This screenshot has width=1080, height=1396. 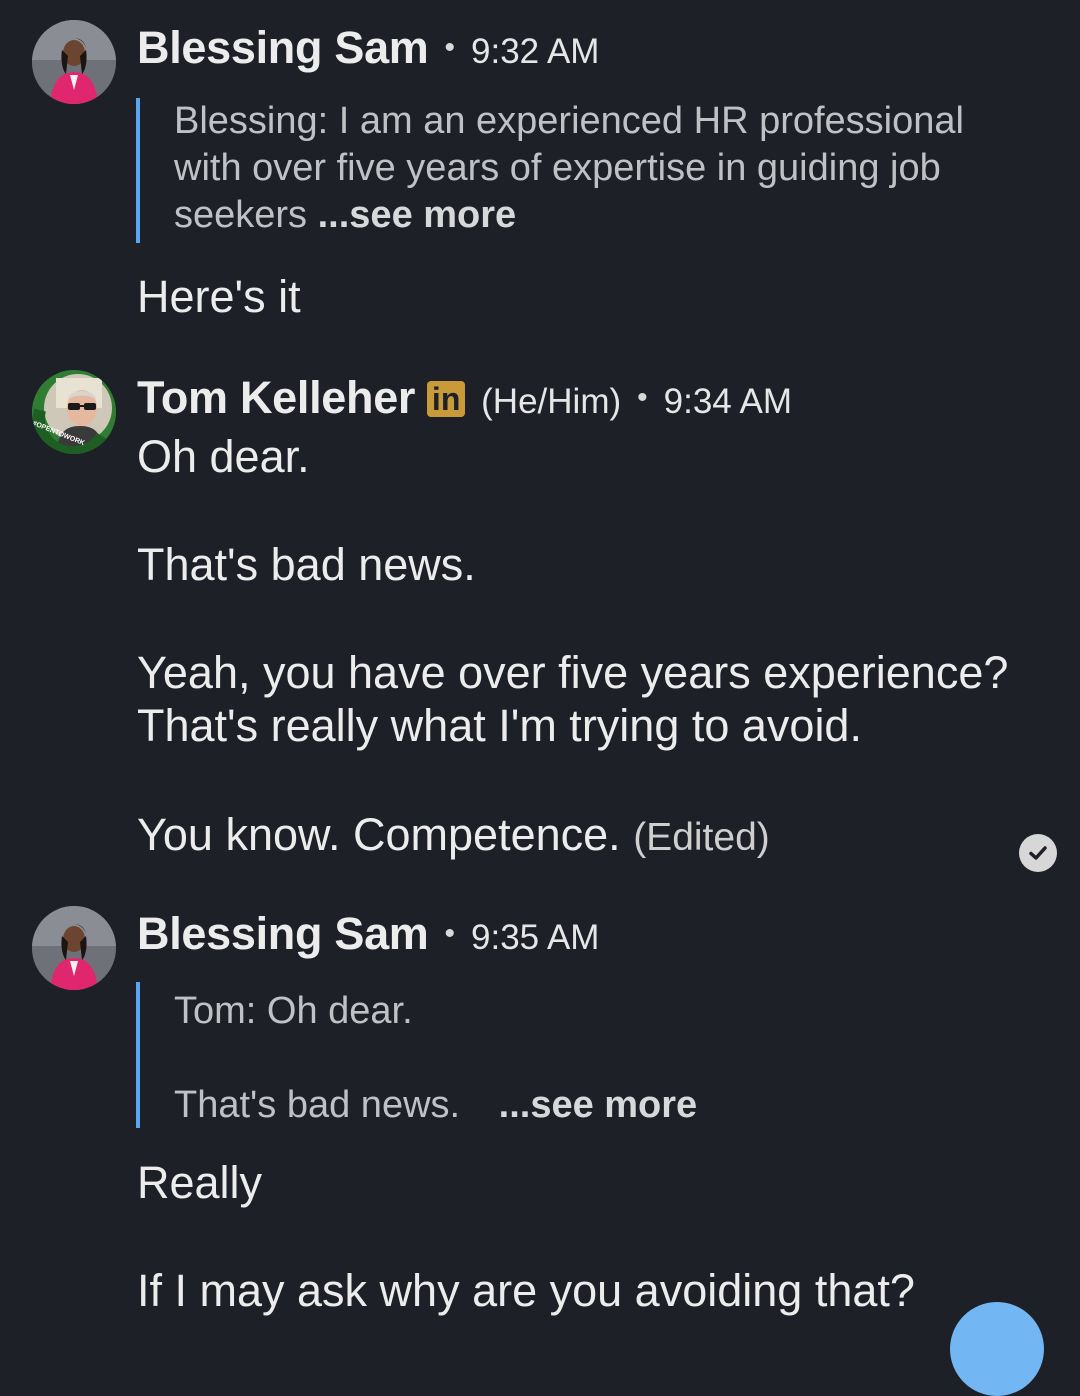 I want to click on message-line: That's really what I'm trying to avoid., so click(x=499, y=725).